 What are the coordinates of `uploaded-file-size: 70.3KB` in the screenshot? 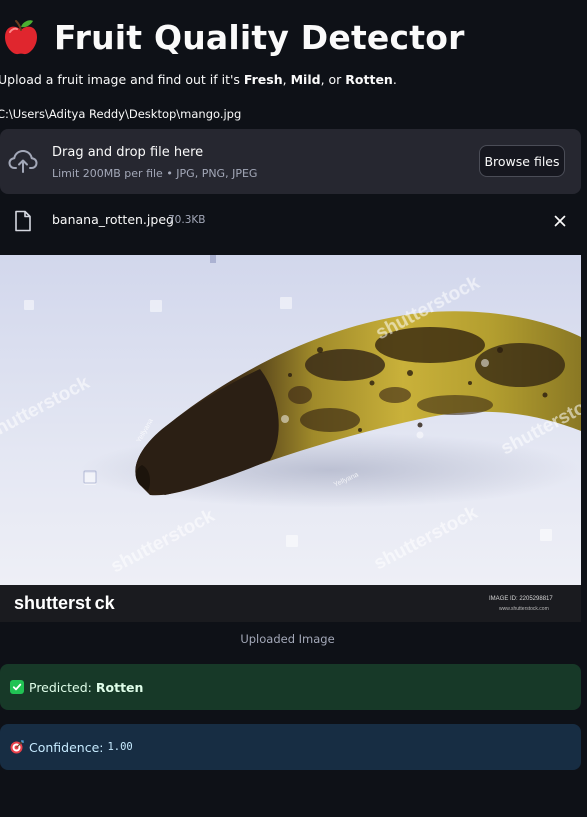 It's located at (187, 220).